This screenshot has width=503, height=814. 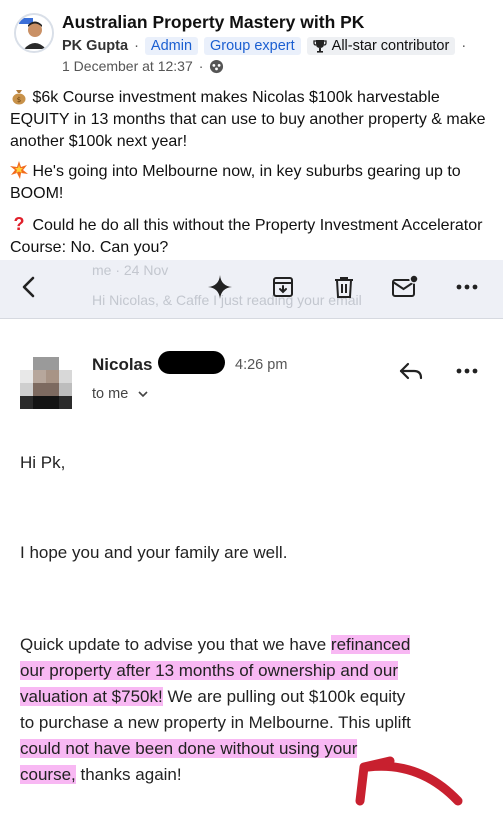 I want to click on email-greeting: Hi Pk,, so click(x=43, y=462).